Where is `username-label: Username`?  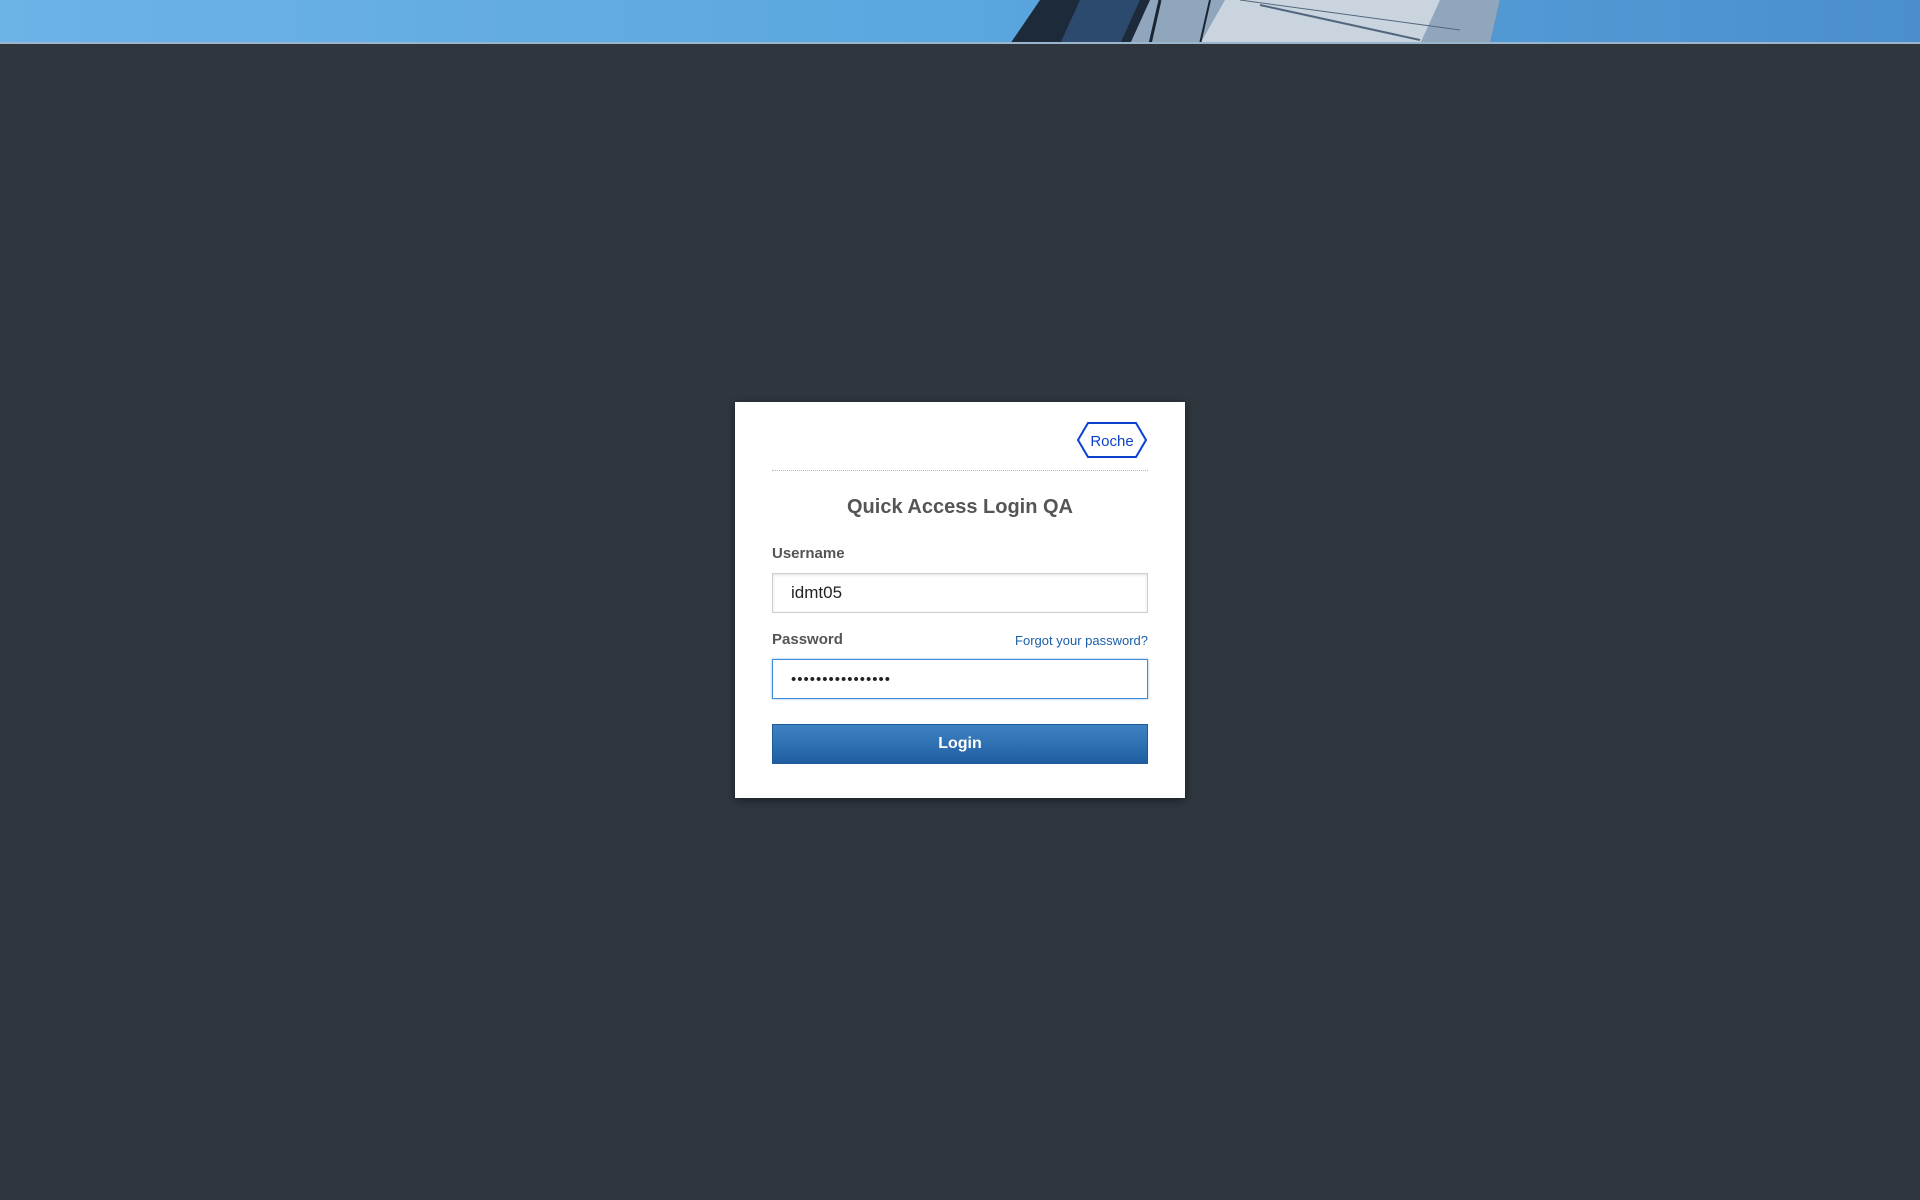 username-label: Username is located at coordinates (808, 553).